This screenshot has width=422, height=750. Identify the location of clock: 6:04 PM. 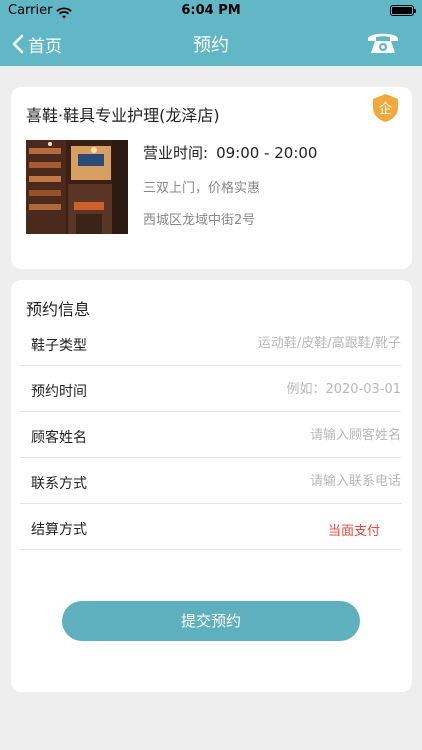
(211, 10).